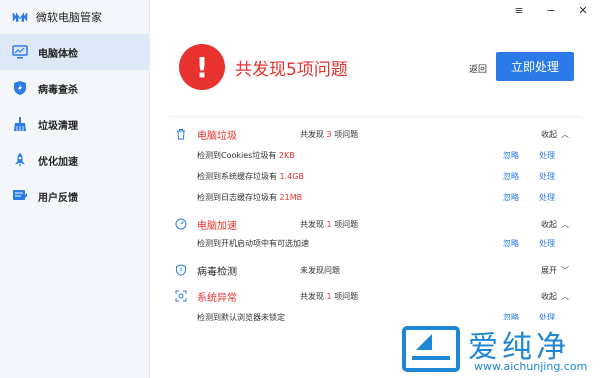 The height and width of the screenshot is (378, 600). Describe the element at coordinates (217, 298) in the screenshot. I see `section-title: 系统异常` at that location.